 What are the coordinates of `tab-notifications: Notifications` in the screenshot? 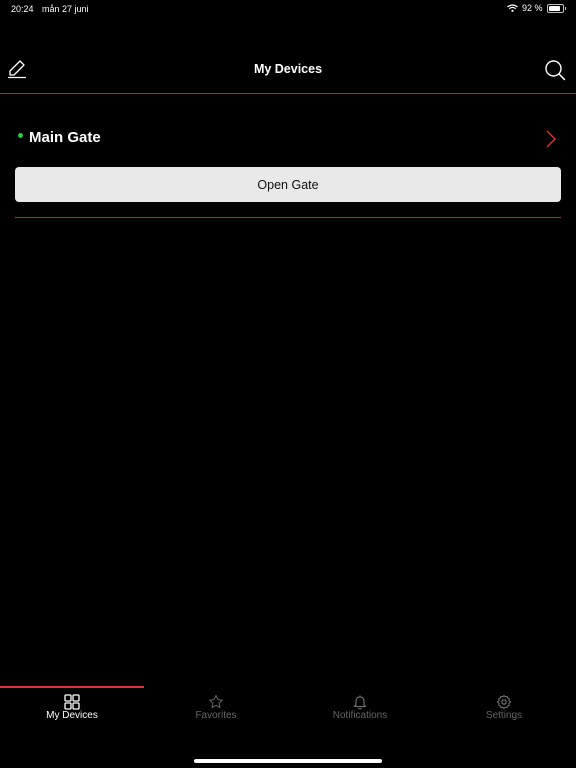 It's located at (360, 711).